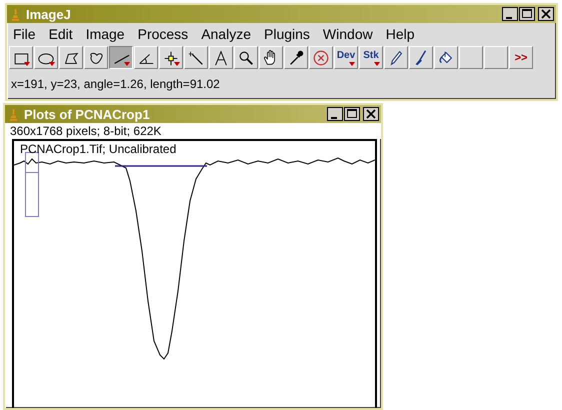 Image resolution: width=562 pixels, height=410 pixels. What do you see at coordinates (167, 34) in the screenshot?
I see `menu-item: Process` at bounding box center [167, 34].